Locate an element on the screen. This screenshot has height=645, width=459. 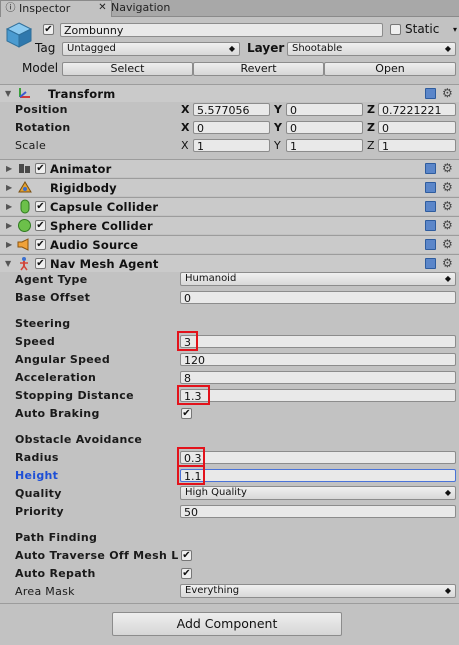
radius-label: Radius is located at coordinates (37, 457).